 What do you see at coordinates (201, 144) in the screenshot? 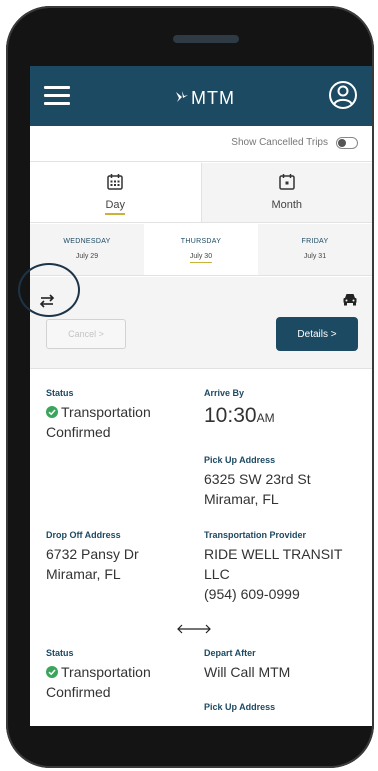
I see `cancelled-trips-row: Show Cancelled Trips` at bounding box center [201, 144].